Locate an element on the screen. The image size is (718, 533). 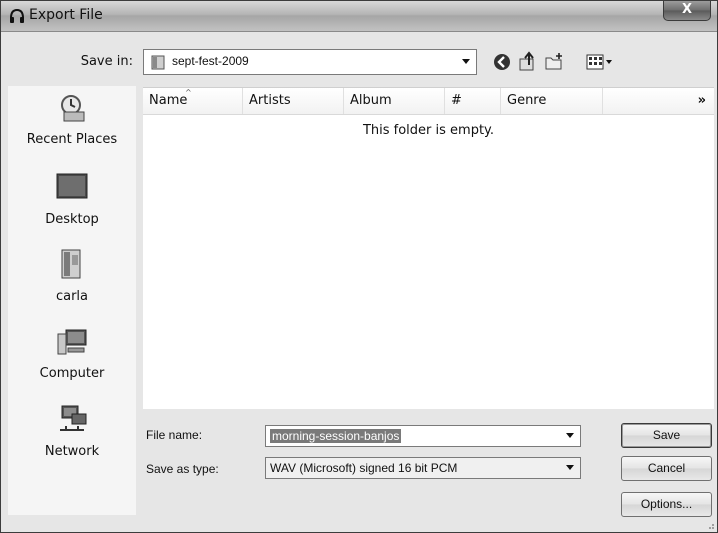
sort-up-icon: ^ is located at coordinates (188, 92).